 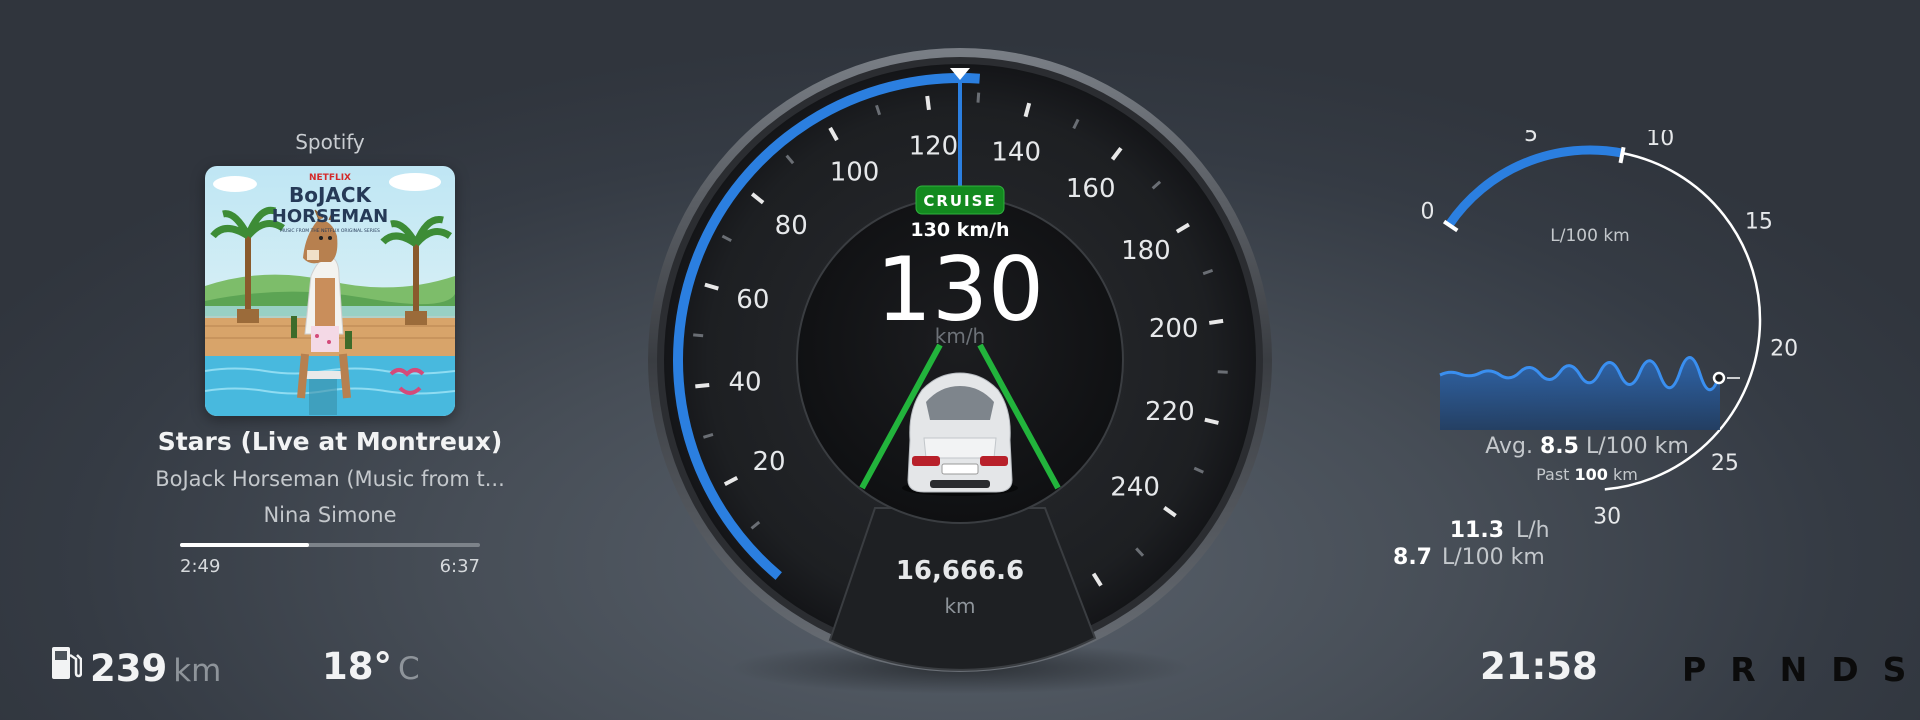 What do you see at coordinates (1846, 669) in the screenshot?
I see `gear-d: D` at bounding box center [1846, 669].